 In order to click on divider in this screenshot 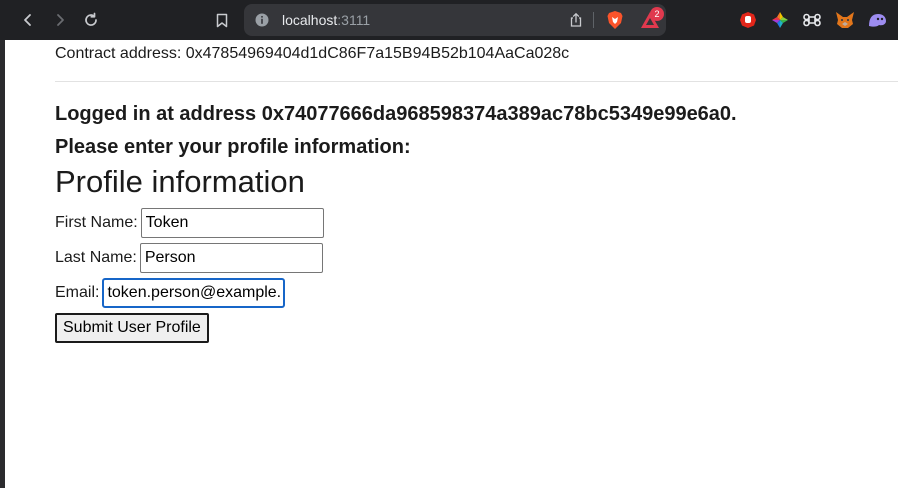, I will do `click(476, 81)`.